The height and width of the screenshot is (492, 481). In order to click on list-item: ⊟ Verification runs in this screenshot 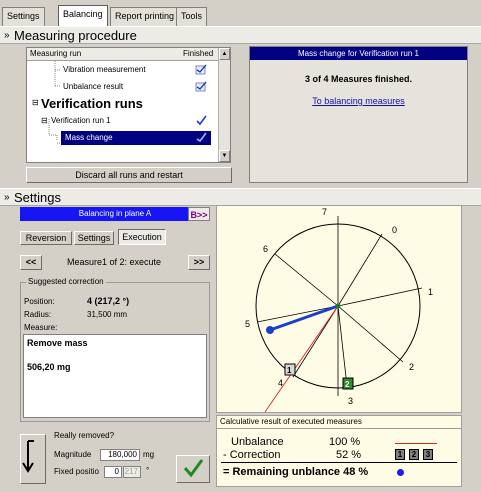, I will do `click(122, 104)`.